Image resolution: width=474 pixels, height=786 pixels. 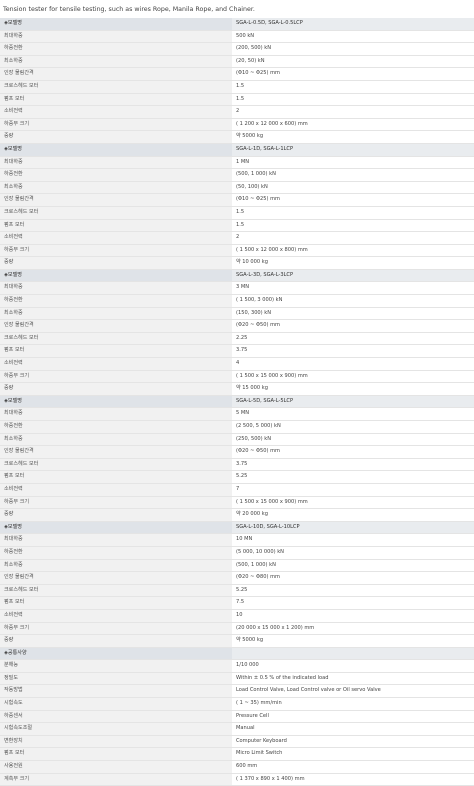 I want to click on spec-value: 약 5000 kg, so click(x=353, y=641).